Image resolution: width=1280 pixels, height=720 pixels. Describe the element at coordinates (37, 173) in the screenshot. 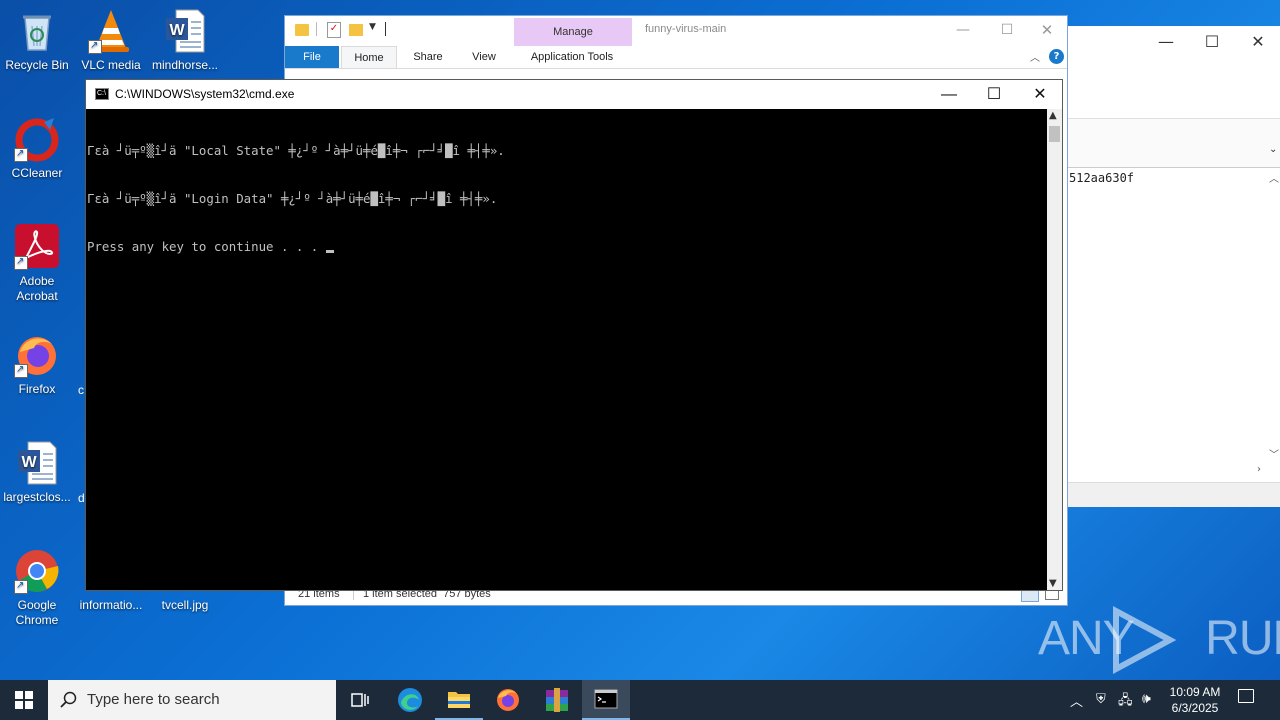

I see `desktop-icon-label: CCleaner` at that location.